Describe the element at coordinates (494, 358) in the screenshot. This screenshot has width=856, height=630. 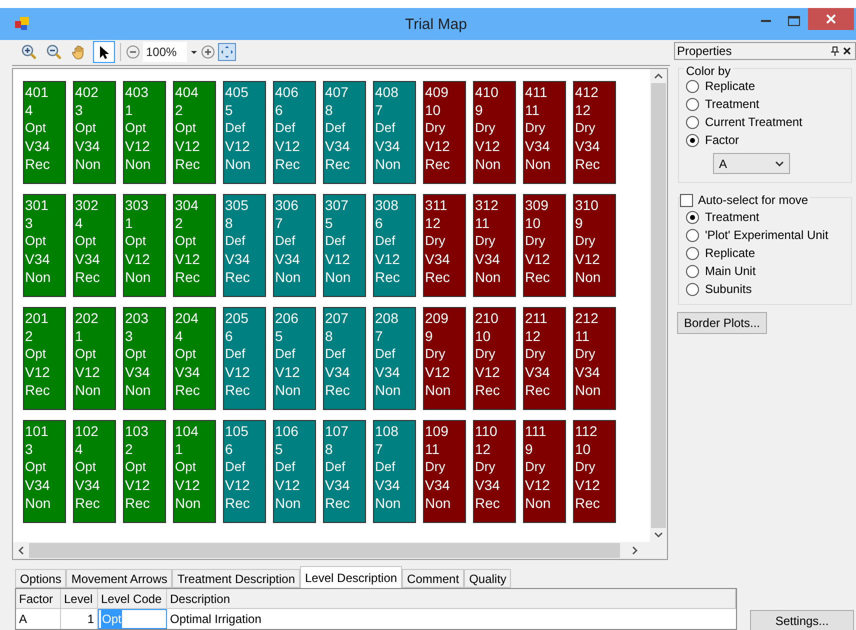
I see `plot-tile: 210 10 Dry V12 Rec` at that location.